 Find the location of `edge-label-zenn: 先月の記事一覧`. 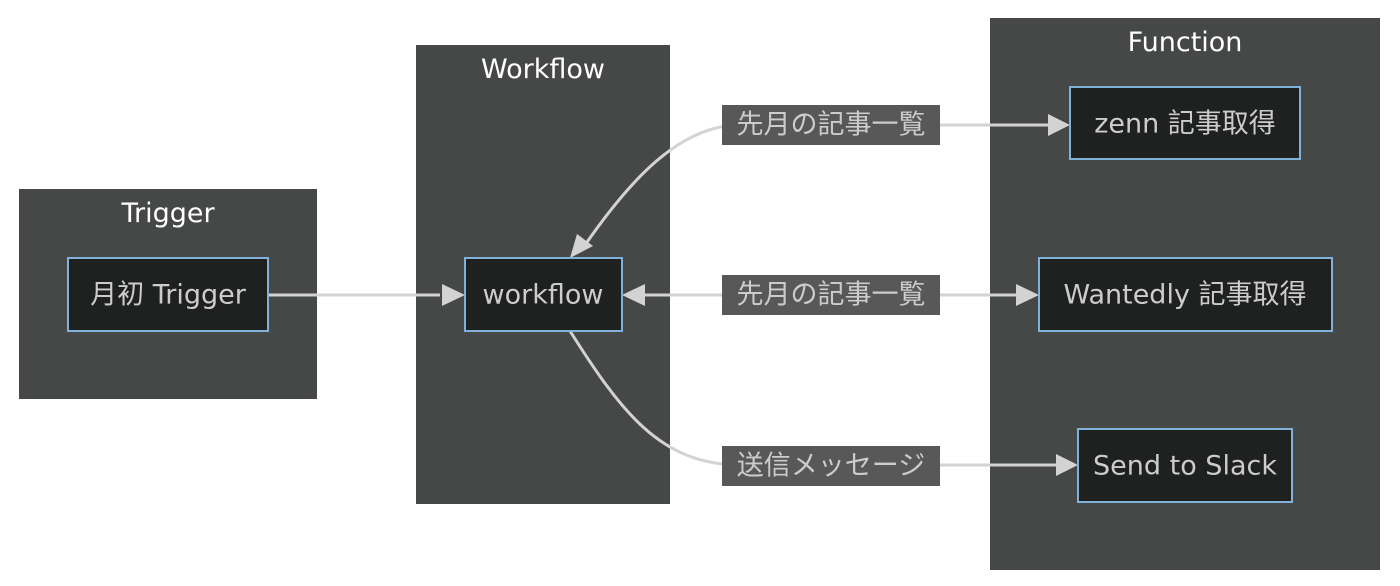

edge-label-zenn: 先月の記事一覧 is located at coordinates (831, 125).